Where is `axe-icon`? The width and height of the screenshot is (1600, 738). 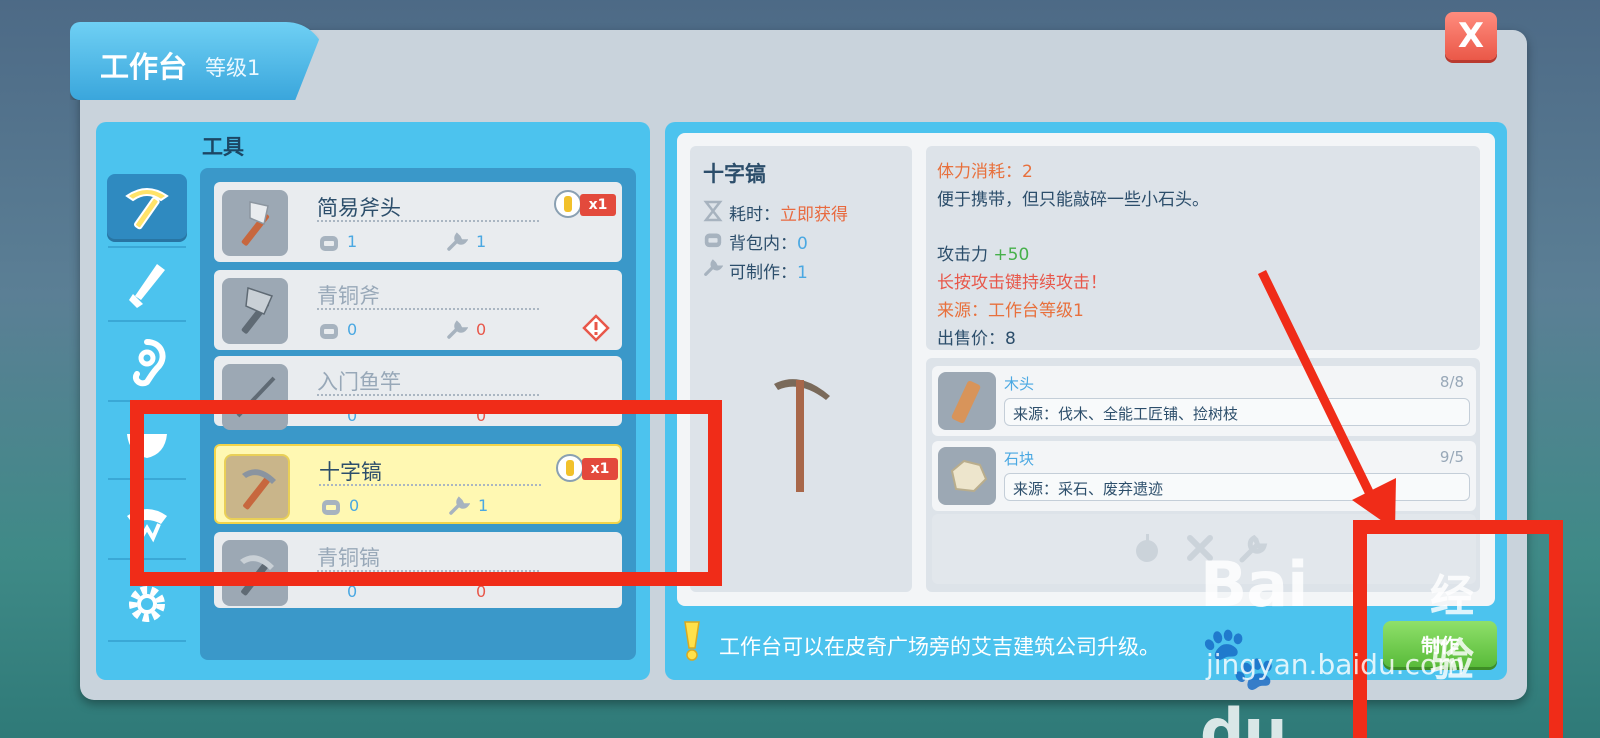 axe-icon is located at coordinates (255, 223).